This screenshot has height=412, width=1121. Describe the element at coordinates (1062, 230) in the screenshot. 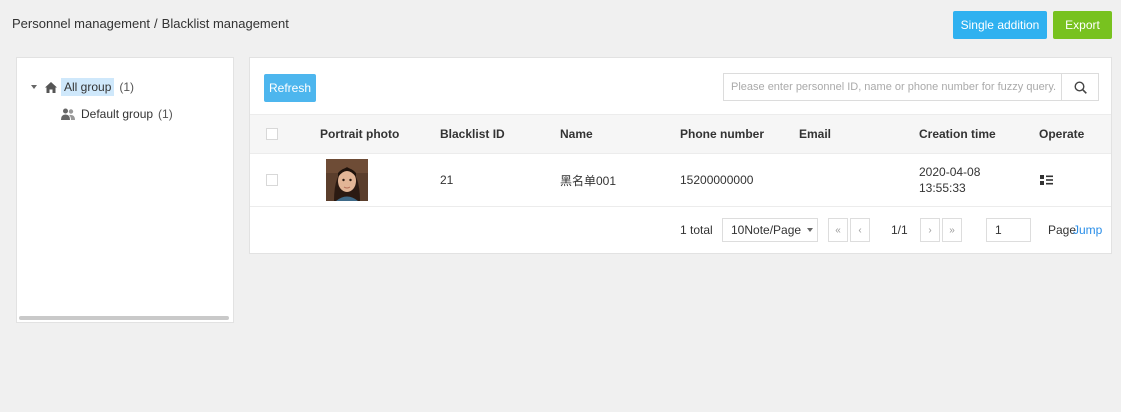

I see `page-label: Page` at that location.